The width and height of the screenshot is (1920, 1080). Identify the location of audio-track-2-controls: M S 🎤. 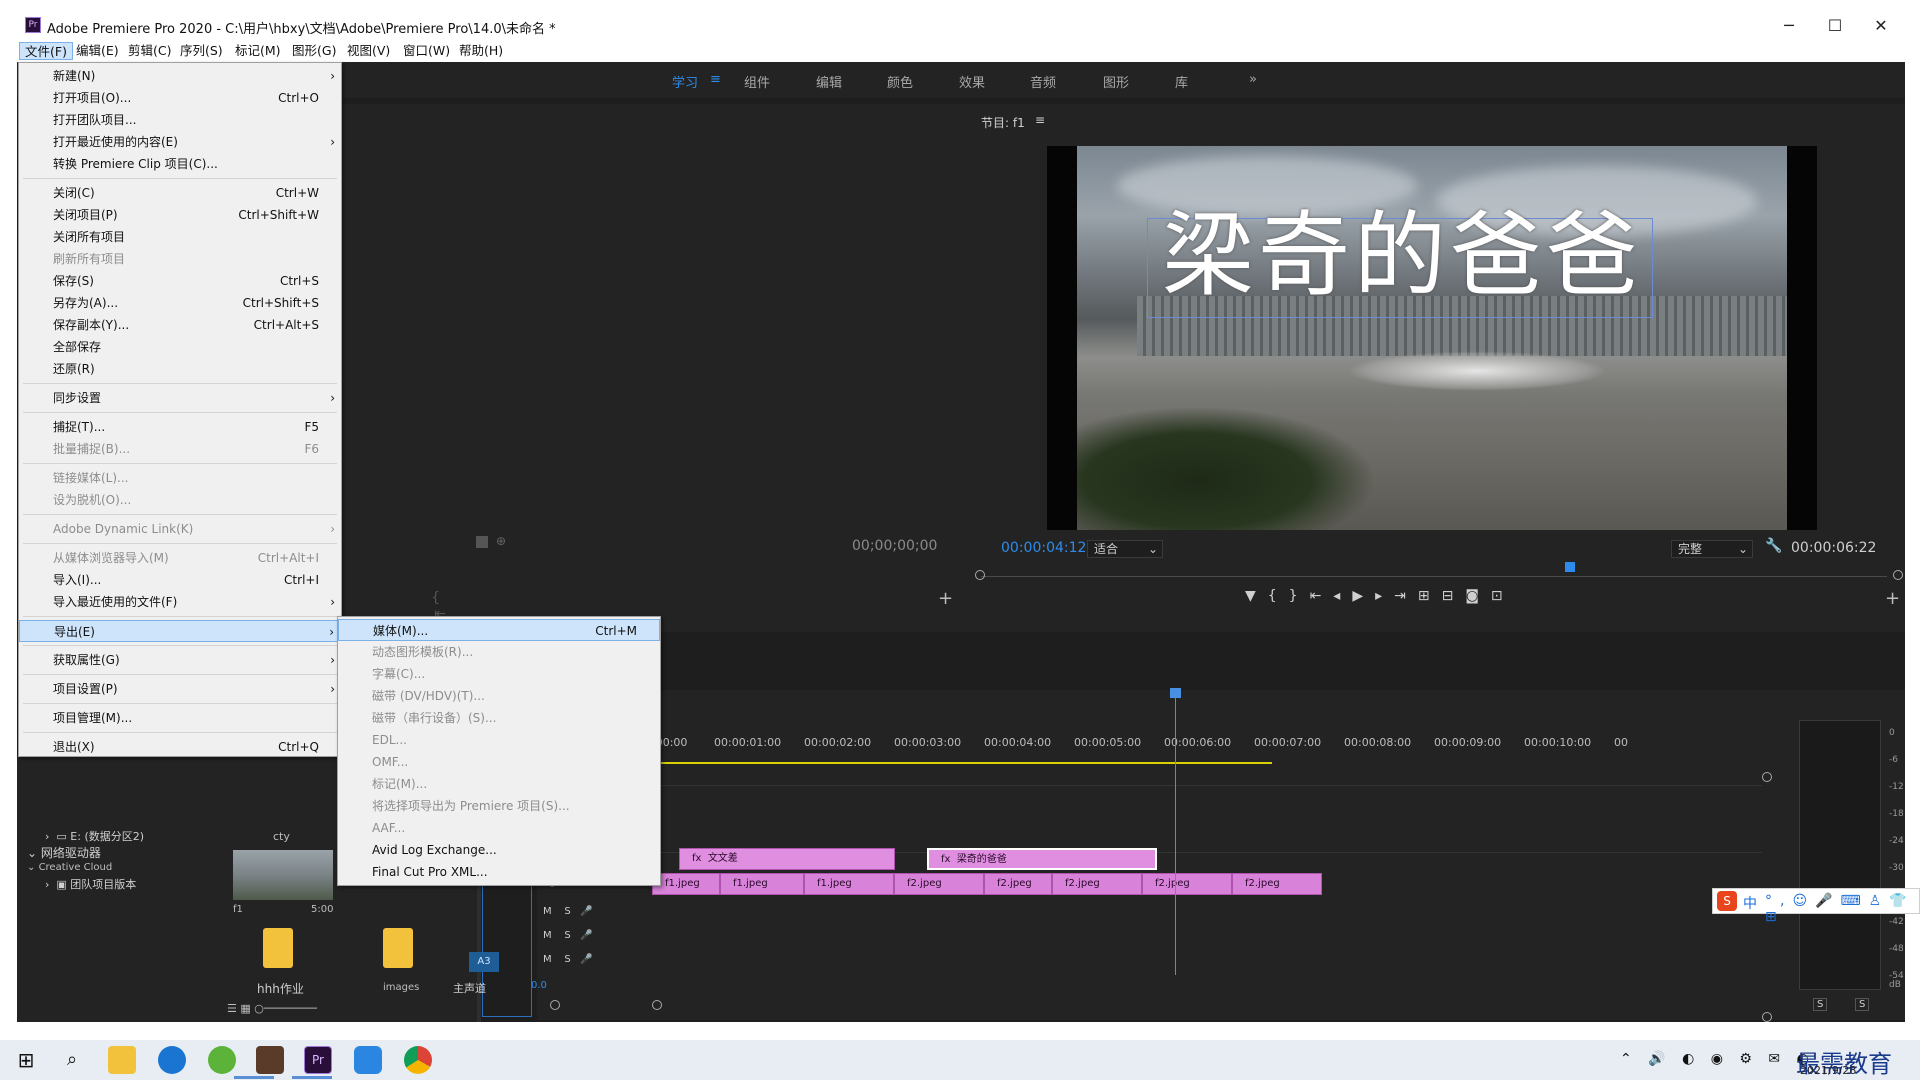
(568, 935).